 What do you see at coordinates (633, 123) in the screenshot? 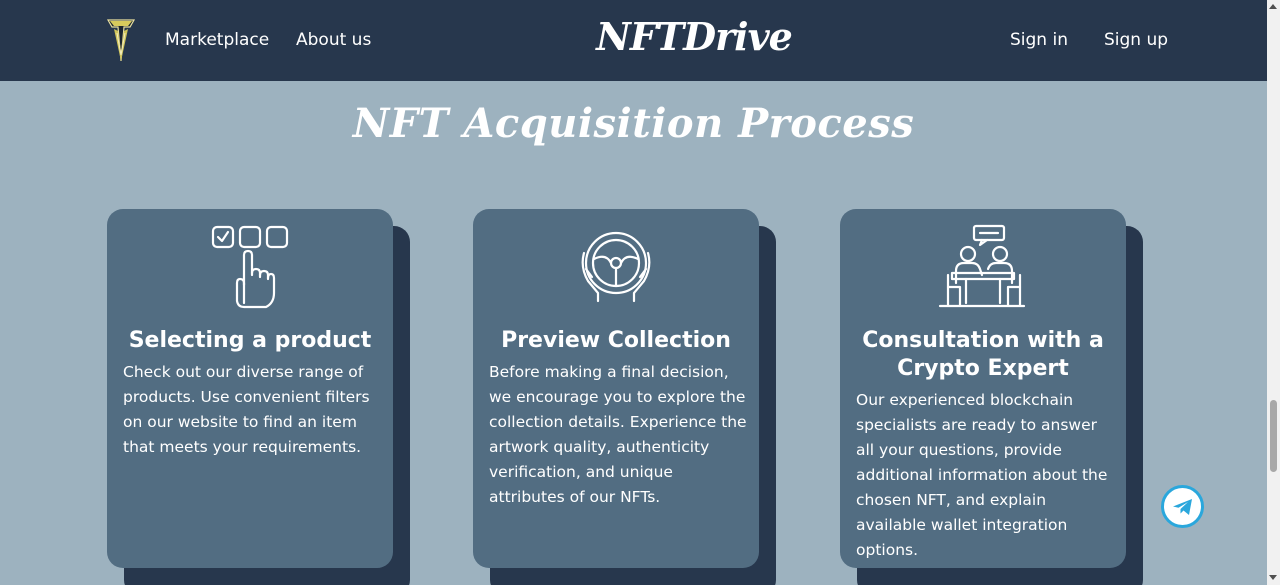
I see `section-heading: NFT Acquisition Process` at bounding box center [633, 123].